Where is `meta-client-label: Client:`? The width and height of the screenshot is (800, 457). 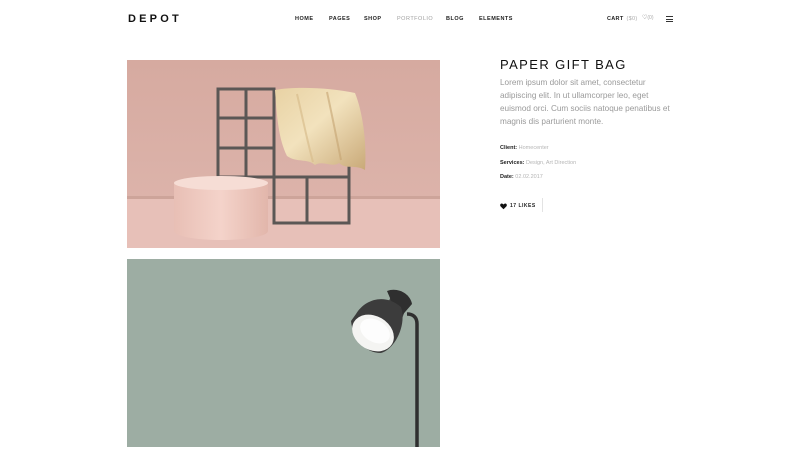 meta-client-label: Client: is located at coordinates (509, 148).